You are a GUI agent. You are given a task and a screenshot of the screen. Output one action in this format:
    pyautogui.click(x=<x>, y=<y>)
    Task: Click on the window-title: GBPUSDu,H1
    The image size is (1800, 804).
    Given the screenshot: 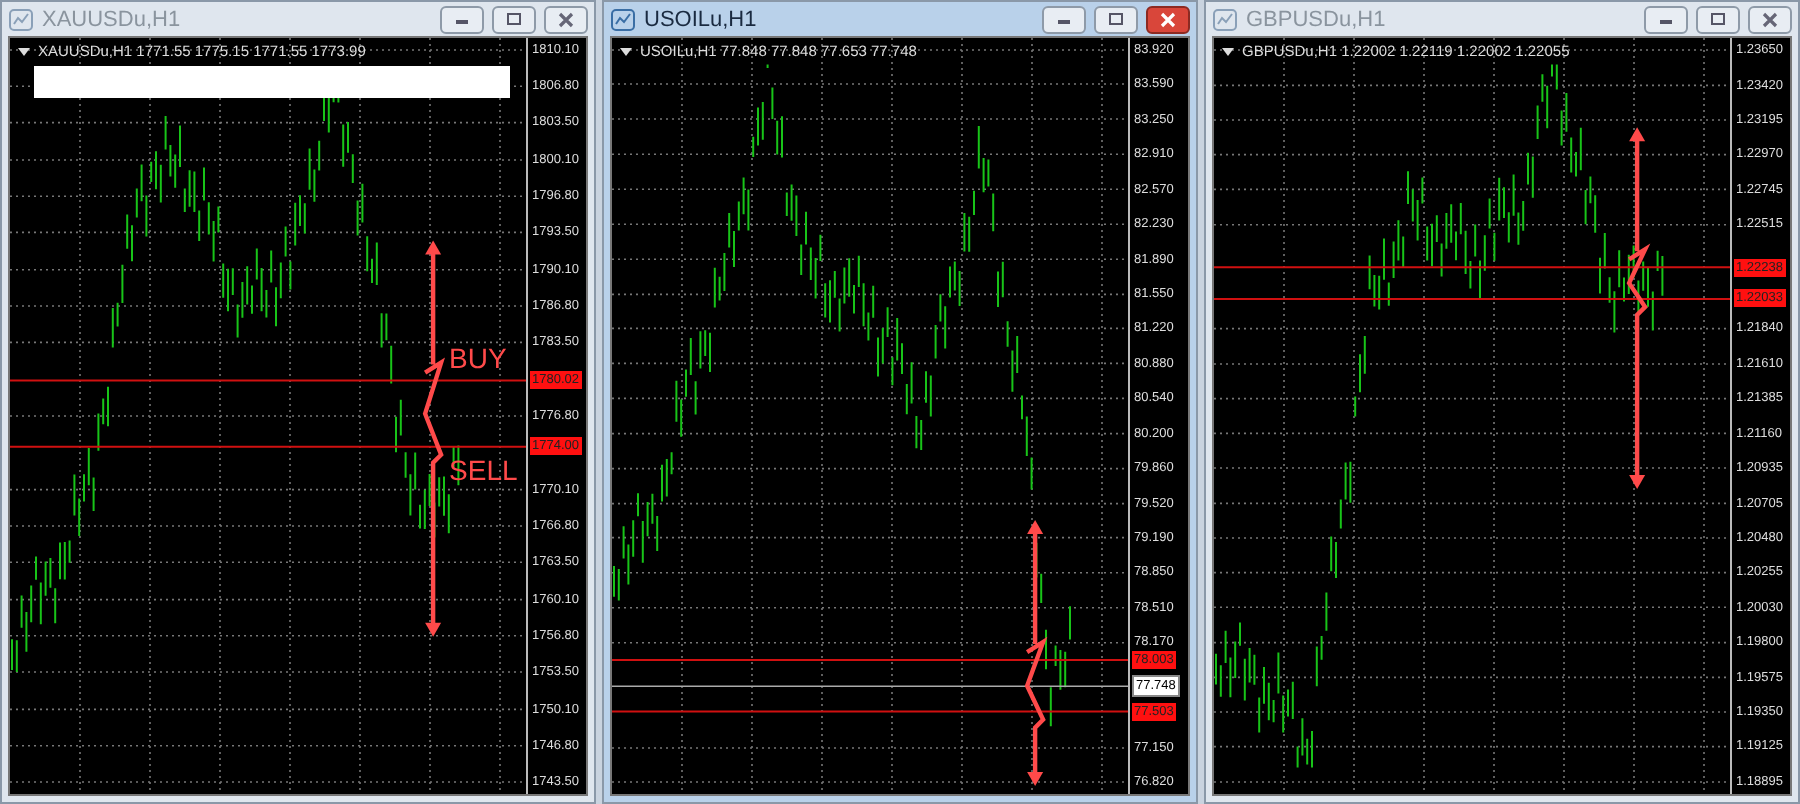 What is the action you would take?
    pyautogui.click(x=1317, y=19)
    